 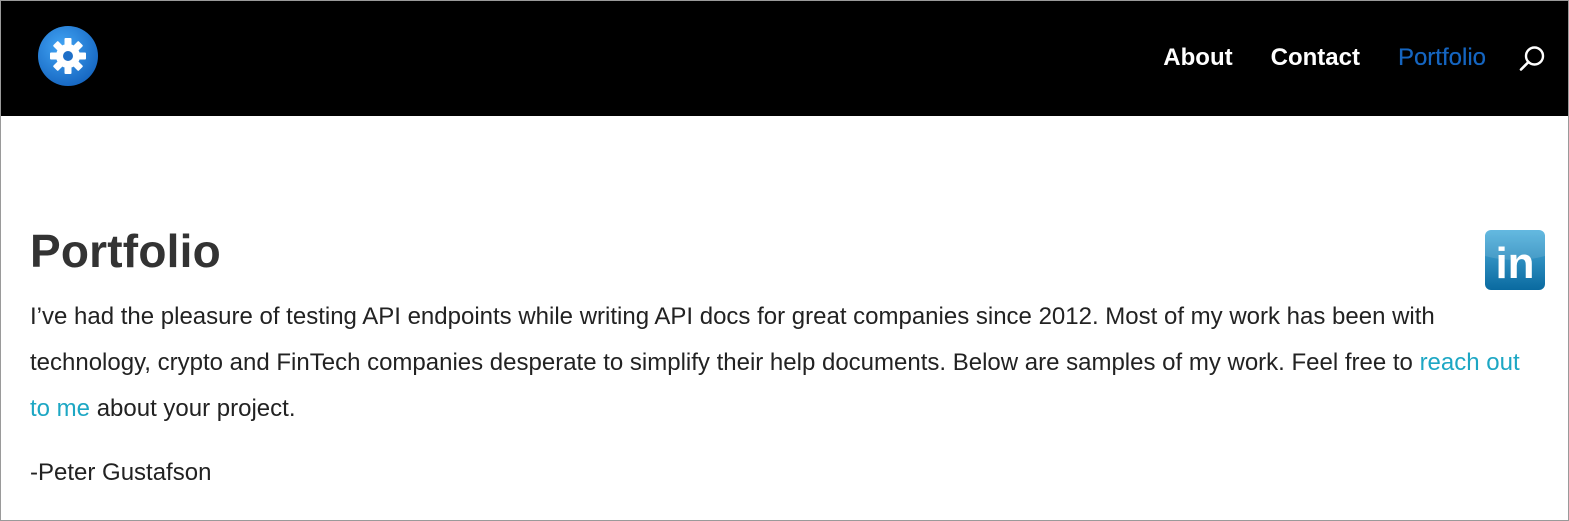 I want to click on gear-icon, so click(x=68, y=56).